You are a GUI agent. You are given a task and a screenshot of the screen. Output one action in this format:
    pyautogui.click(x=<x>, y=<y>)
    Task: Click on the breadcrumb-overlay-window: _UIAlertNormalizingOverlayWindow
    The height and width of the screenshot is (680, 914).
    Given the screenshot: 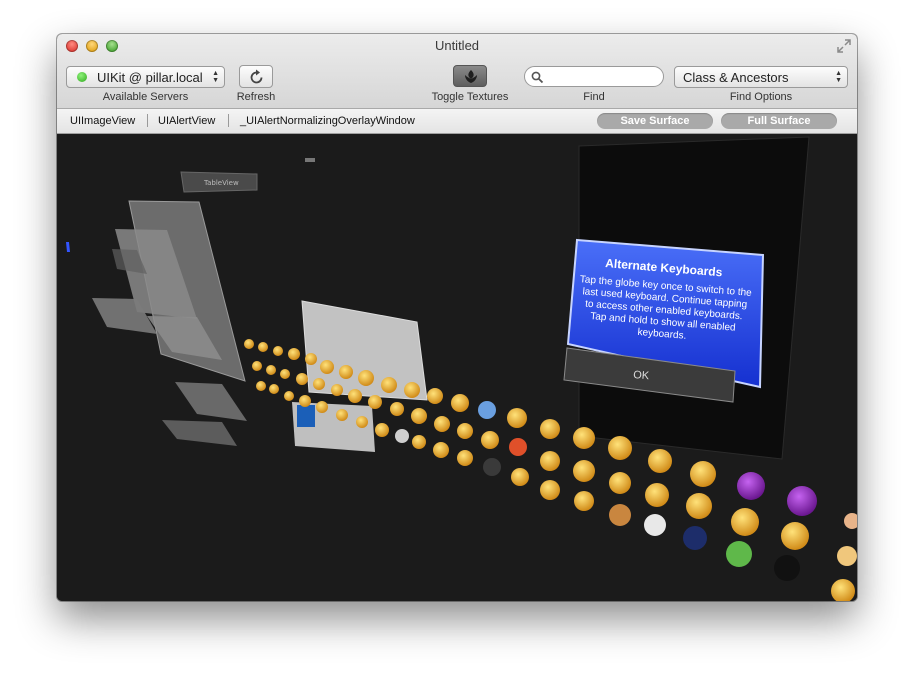 What is the action you would take?
    pyautogui.click(x=327, y=121)
    